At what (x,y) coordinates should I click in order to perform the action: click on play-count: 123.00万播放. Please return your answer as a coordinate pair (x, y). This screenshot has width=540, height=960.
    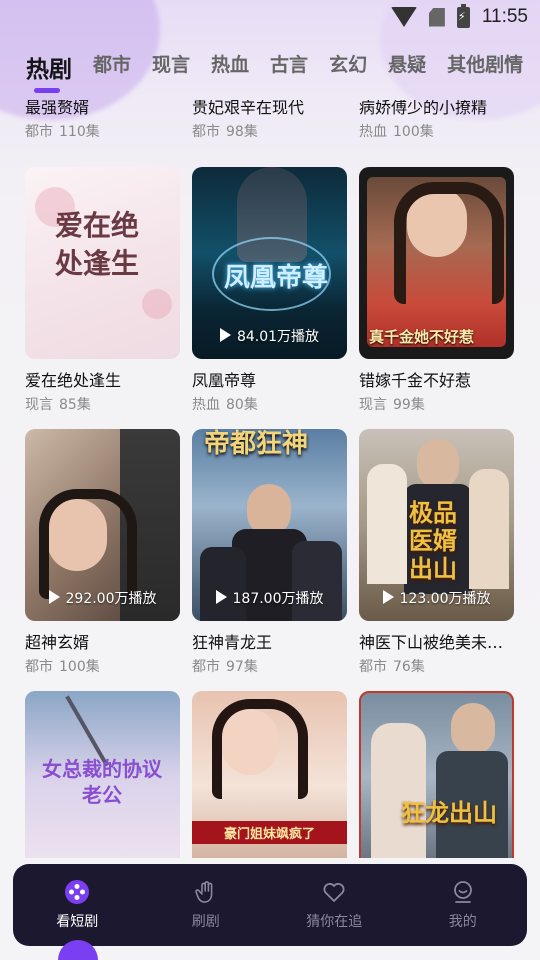
    Looking at the image, I should click on (436, 598).